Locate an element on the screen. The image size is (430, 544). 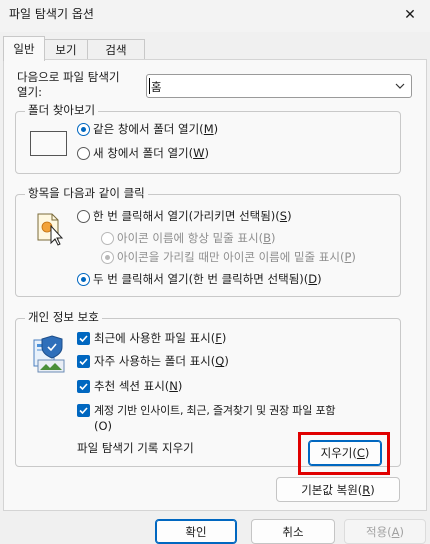
ok-button: 확인 is located at coordinates (196, 531).